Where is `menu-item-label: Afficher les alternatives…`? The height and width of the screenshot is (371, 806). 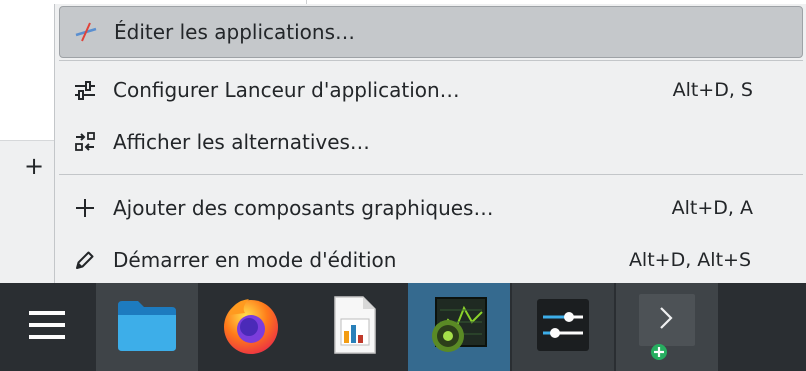
menu-item-label: Afficher les alternatives… is located at coordinates (241, 142).